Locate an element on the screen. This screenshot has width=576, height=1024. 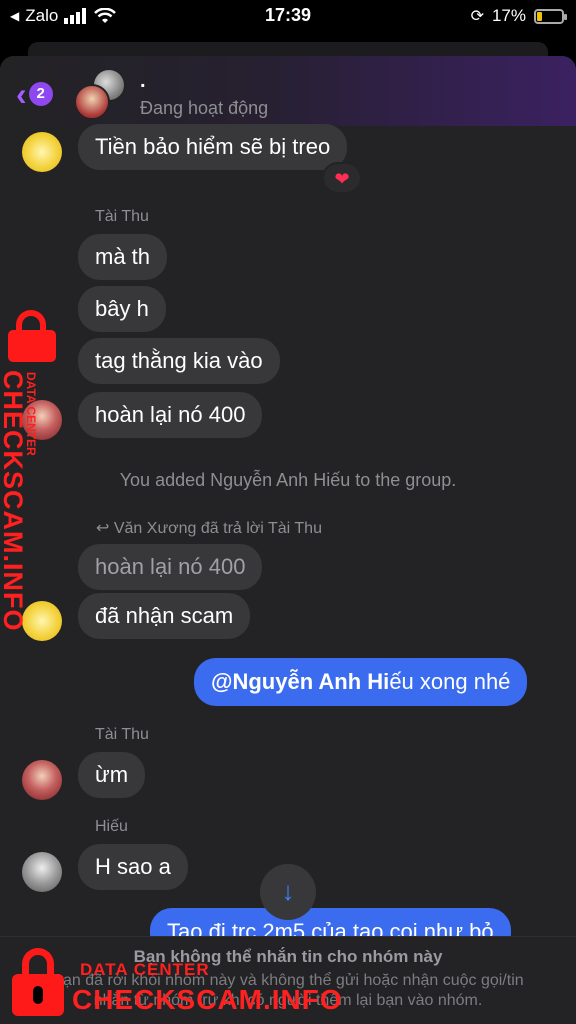
arrow-down-icon: ↓ is located at coordinates (288, 891).